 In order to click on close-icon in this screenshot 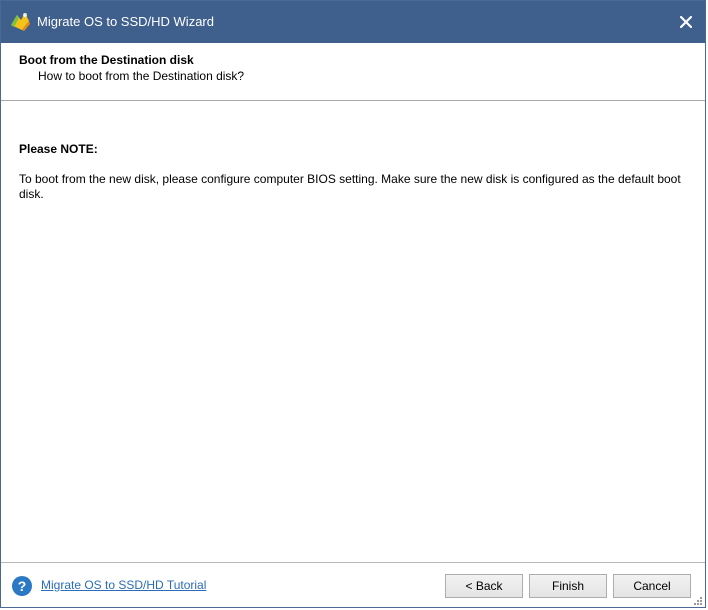, I will do `click(686, 22)`.